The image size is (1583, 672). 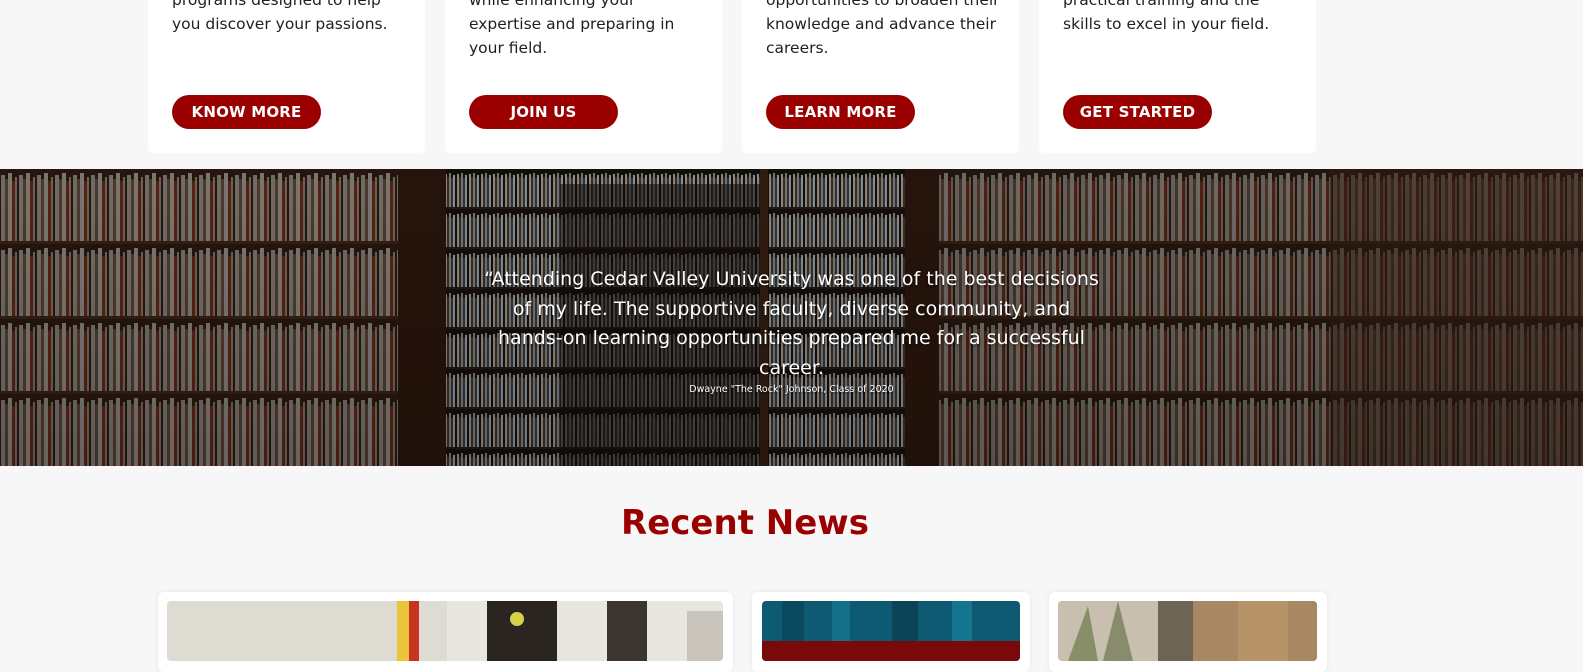 I want to click on know-more-button: KNOW MORE, so click(x=246, y=112).